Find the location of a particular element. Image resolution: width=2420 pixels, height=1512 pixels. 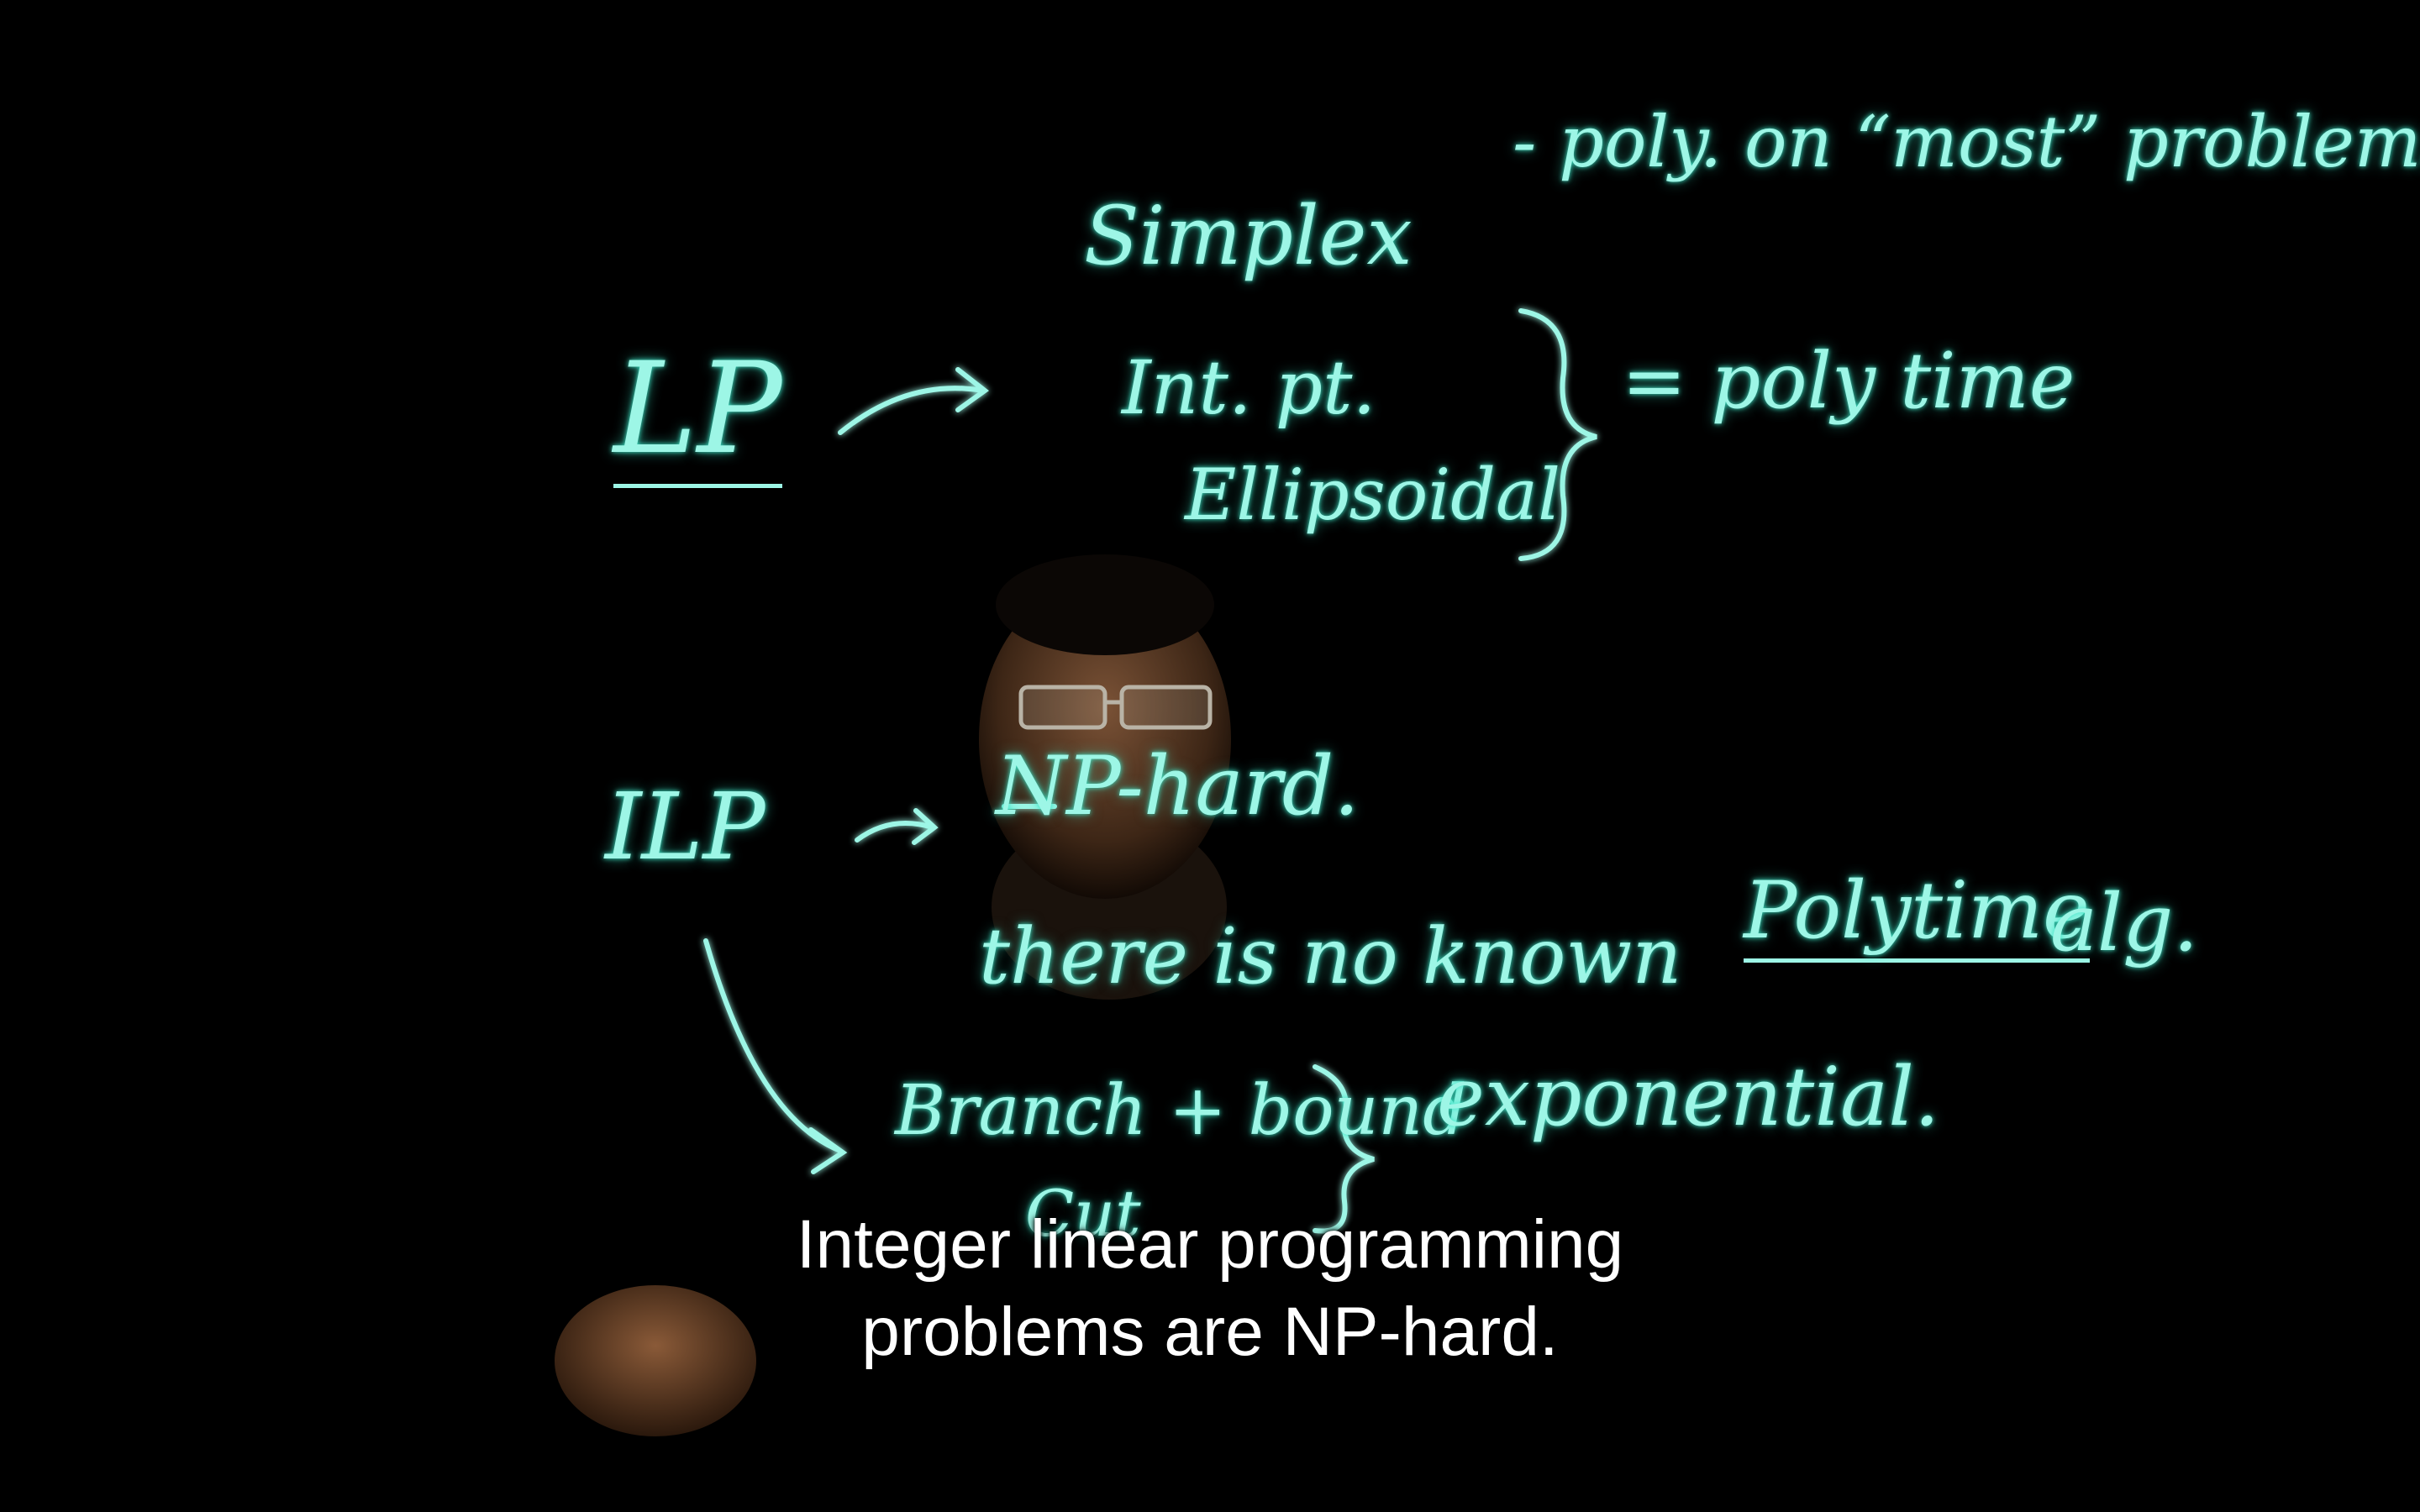

simplex-note: - poly. on “most” problems is located at coordinates (1966, 142).